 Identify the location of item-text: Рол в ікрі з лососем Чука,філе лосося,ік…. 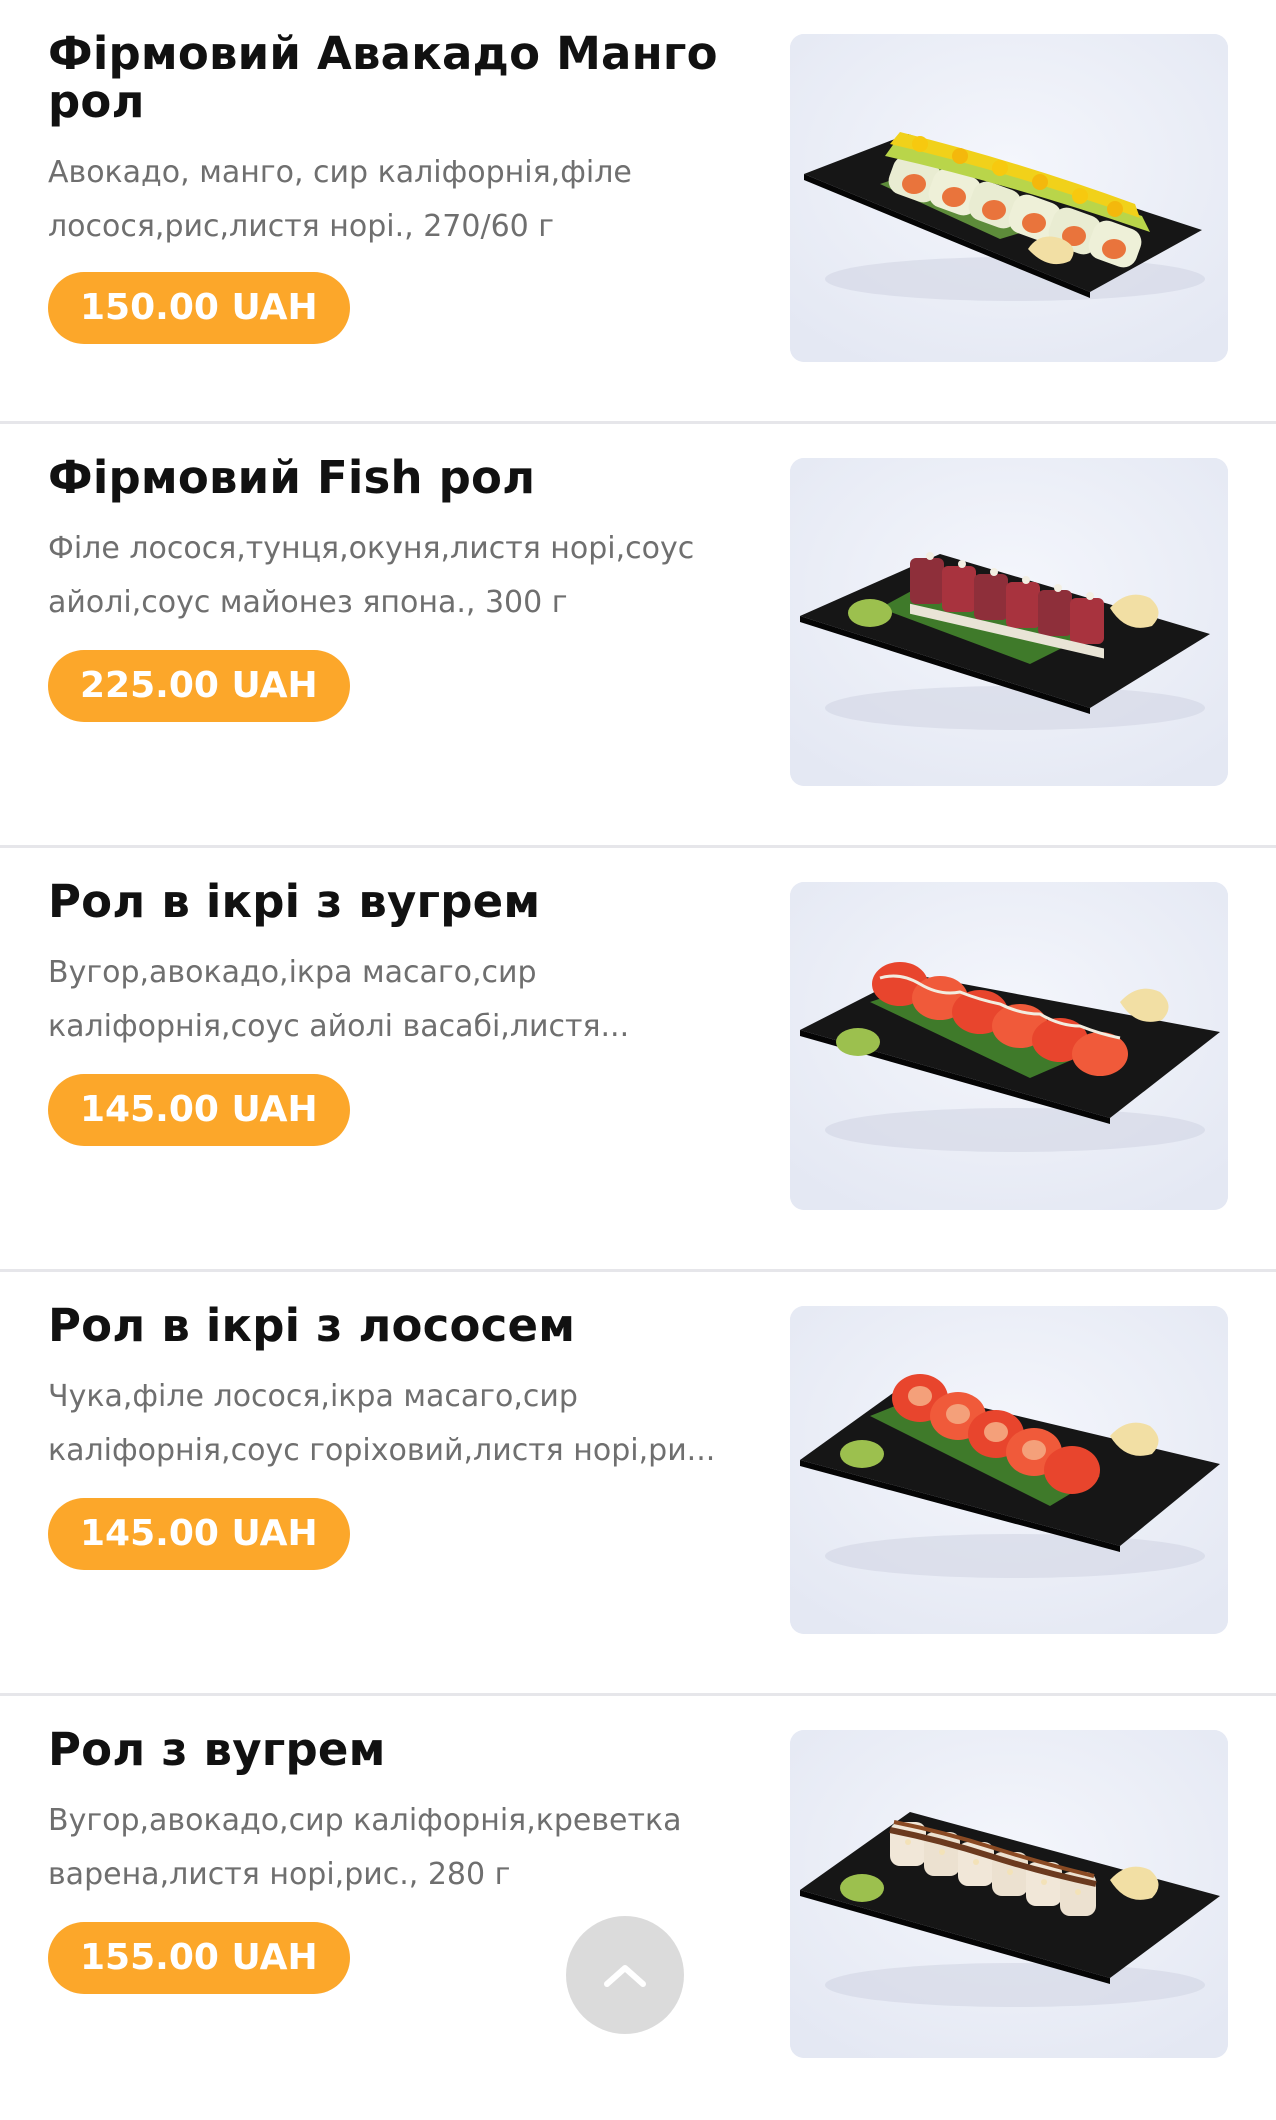
(393, 1390).